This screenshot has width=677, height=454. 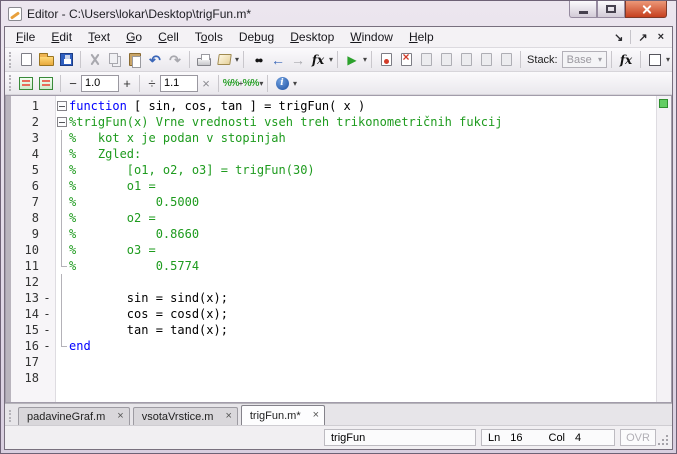 What do you see at coordinates (466, 59) in the screenshot?
I see `step-out-button` at bounding box center [466, 59].